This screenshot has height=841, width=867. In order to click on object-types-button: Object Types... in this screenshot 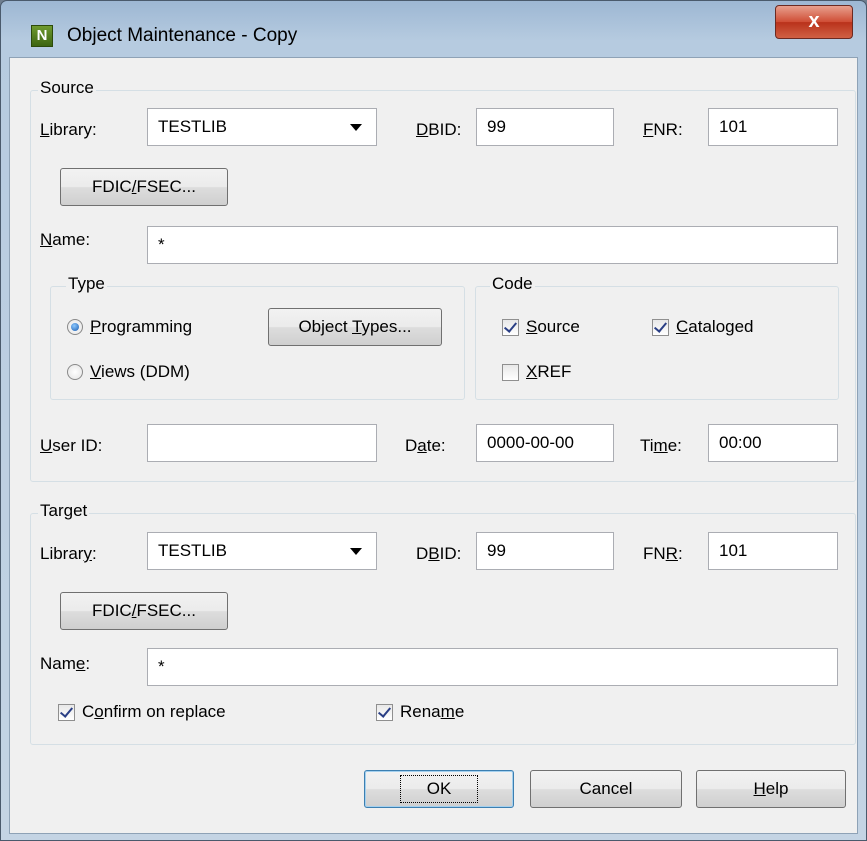, I will do `click(355, 327)`.